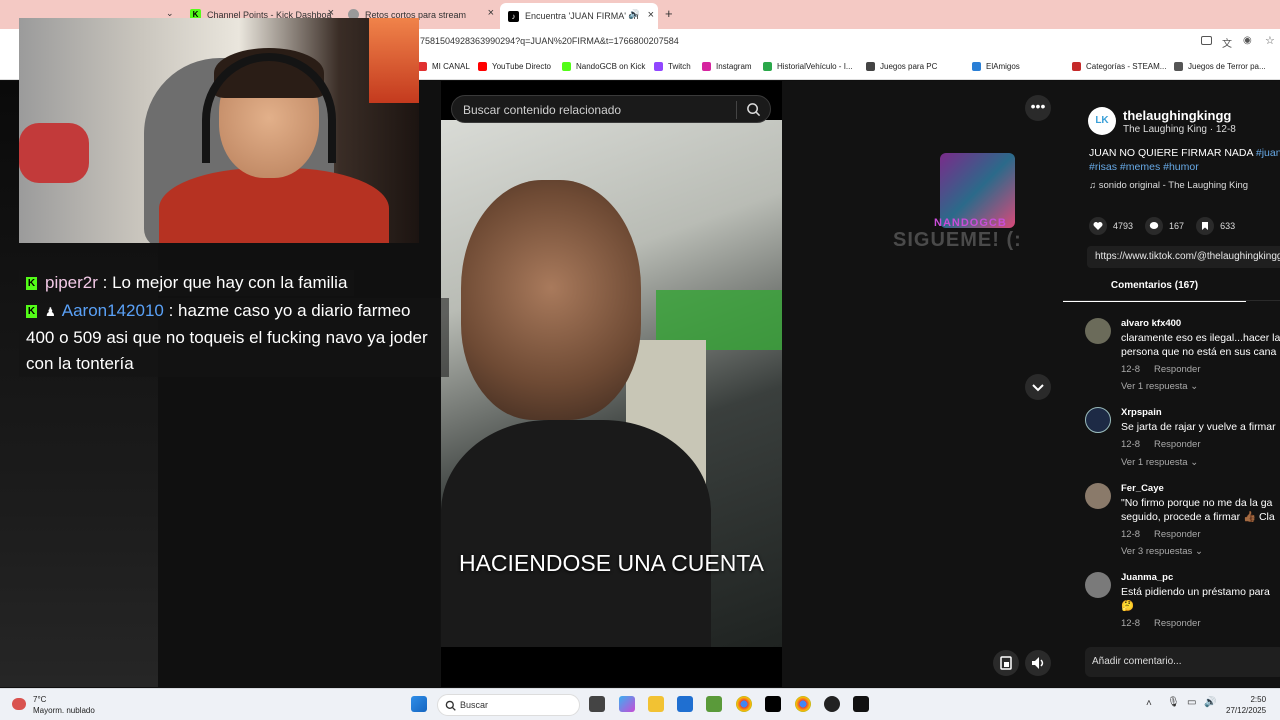  Describe the element at coordinates (1172, 153) in the screenshot. I see `description-text: JUAN NO QUIERE FIRMAR NADA` at that location.